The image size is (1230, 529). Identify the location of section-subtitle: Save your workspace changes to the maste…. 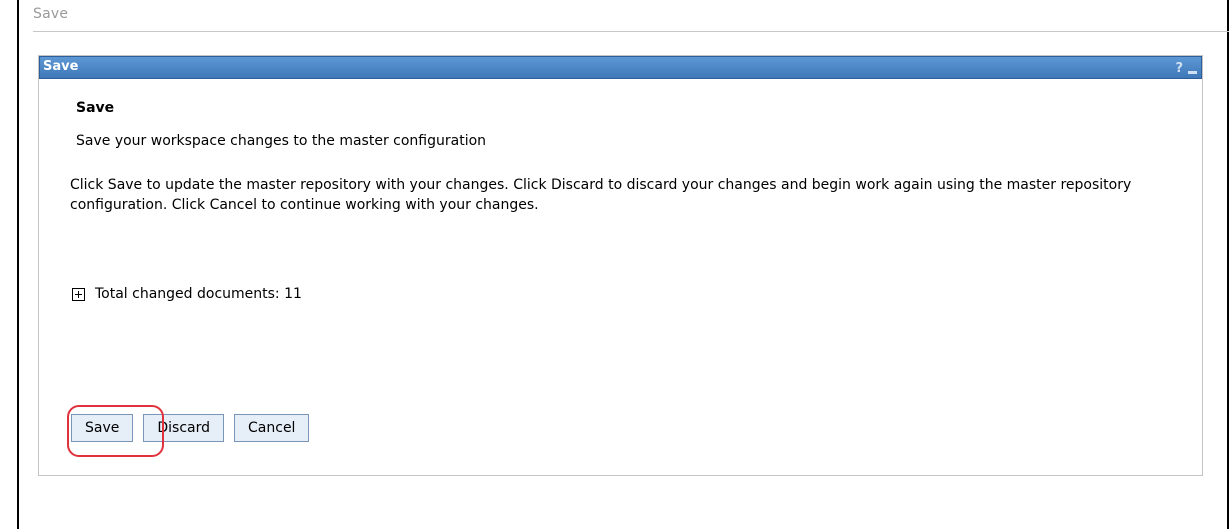
(281, 141).